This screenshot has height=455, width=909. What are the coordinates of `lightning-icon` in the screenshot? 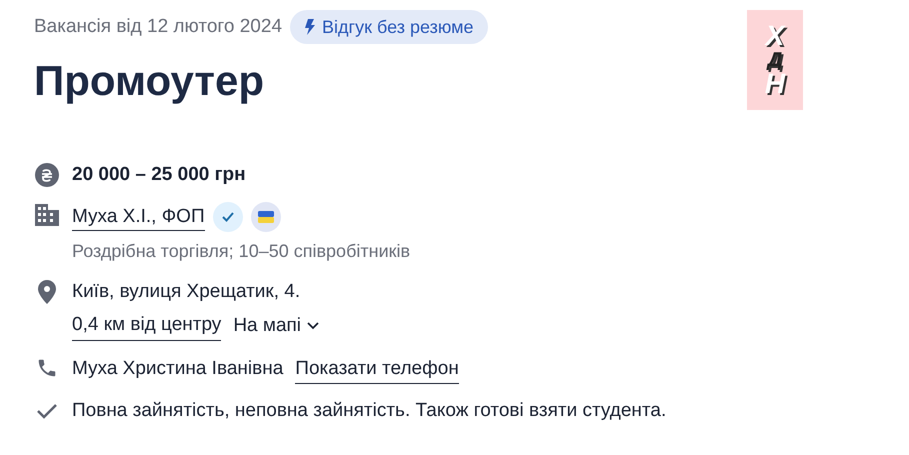 It's located at (310, 27).